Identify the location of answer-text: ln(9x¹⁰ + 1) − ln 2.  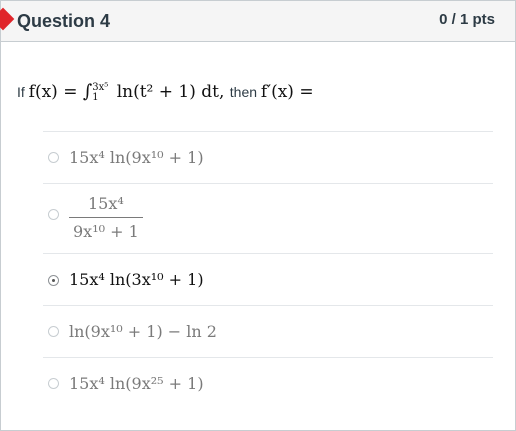
(143, 331).